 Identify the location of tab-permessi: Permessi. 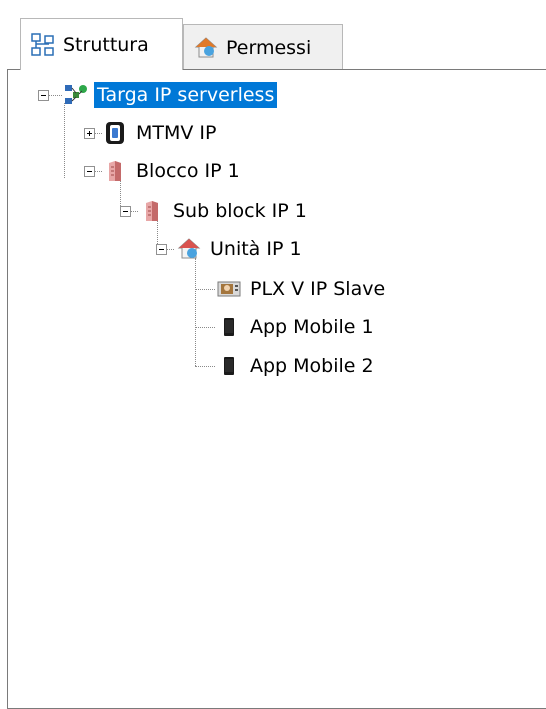
(263, 47).